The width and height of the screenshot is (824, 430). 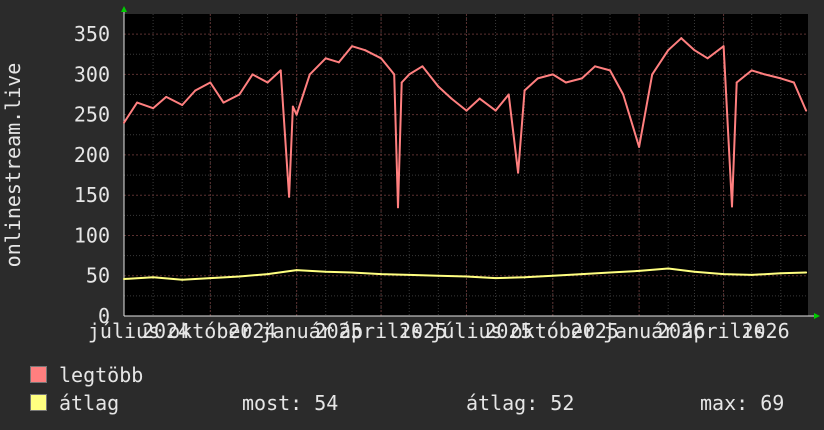 I want to click on legend-item-avg: átlag, so click(x=74, y=403).